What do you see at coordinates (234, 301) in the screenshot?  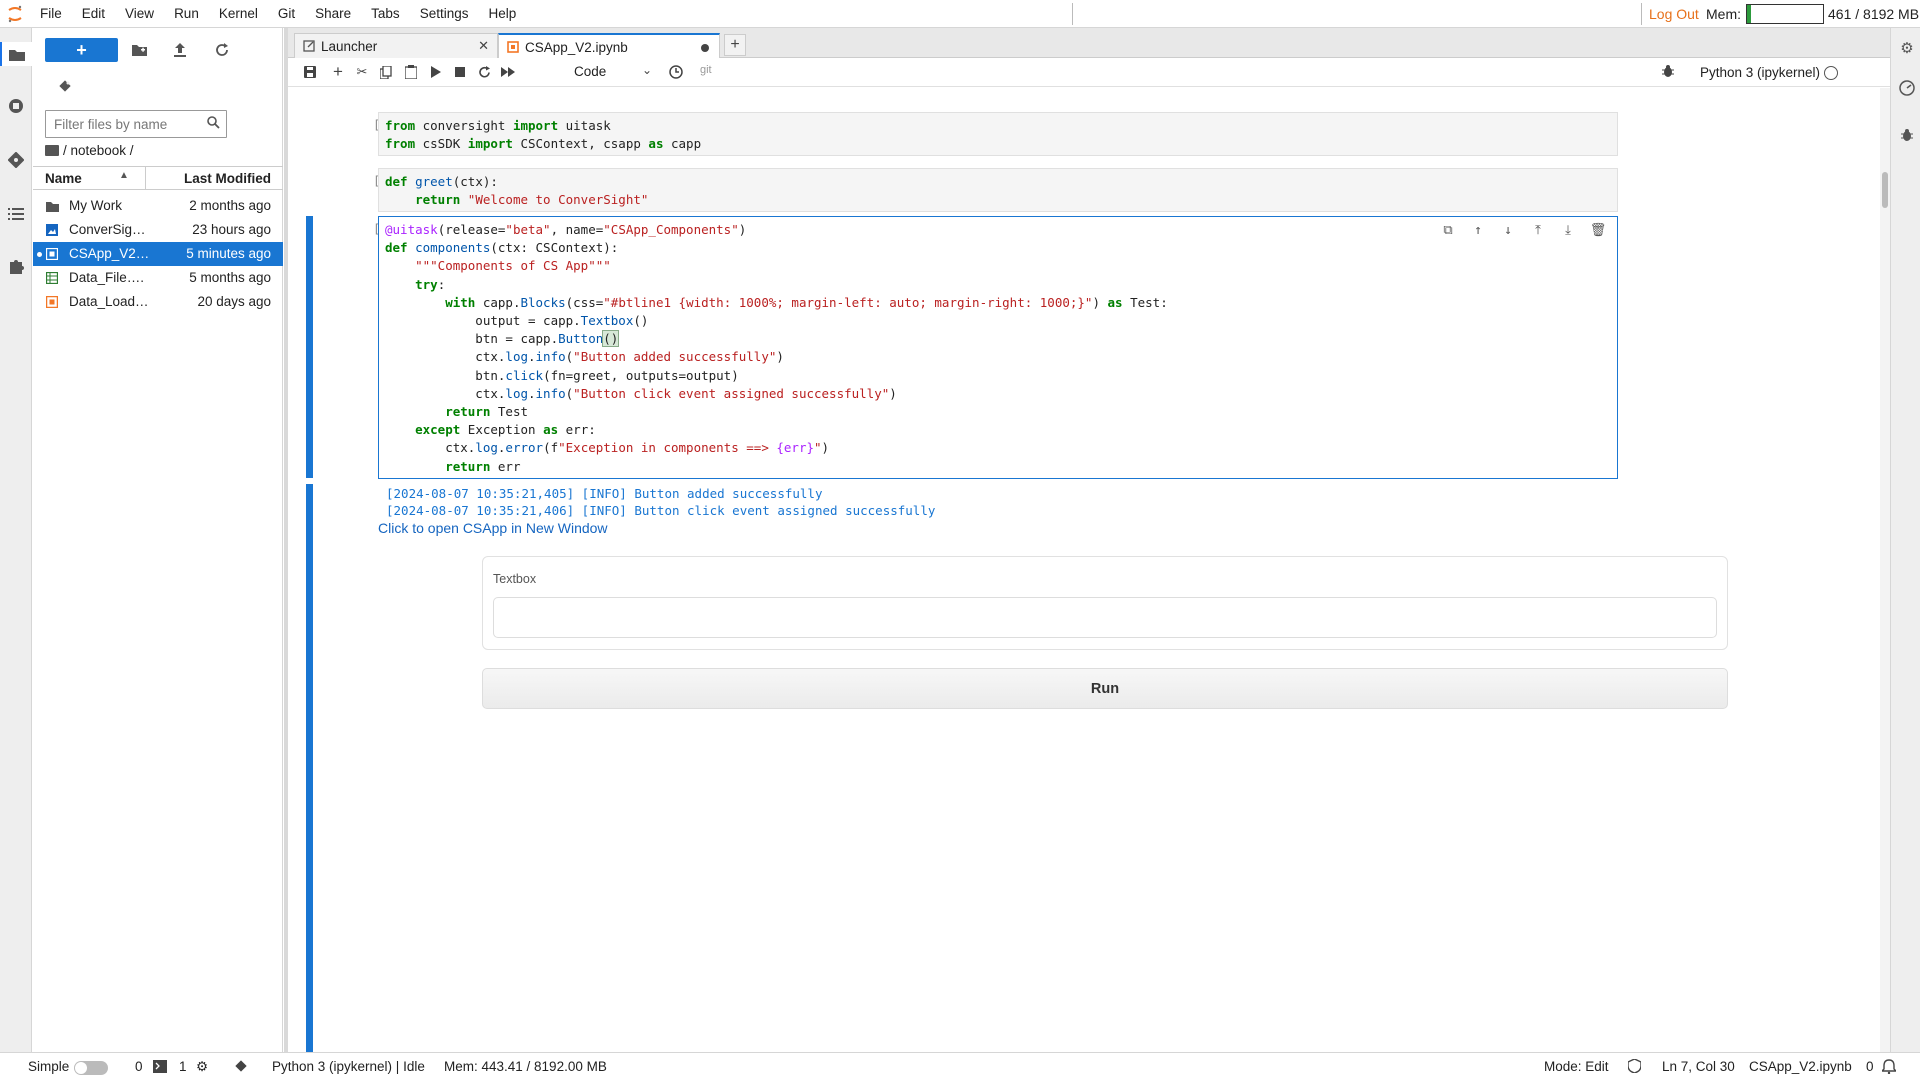 I see `file-modified: 20 days ago` at bounding box center [234, 301].